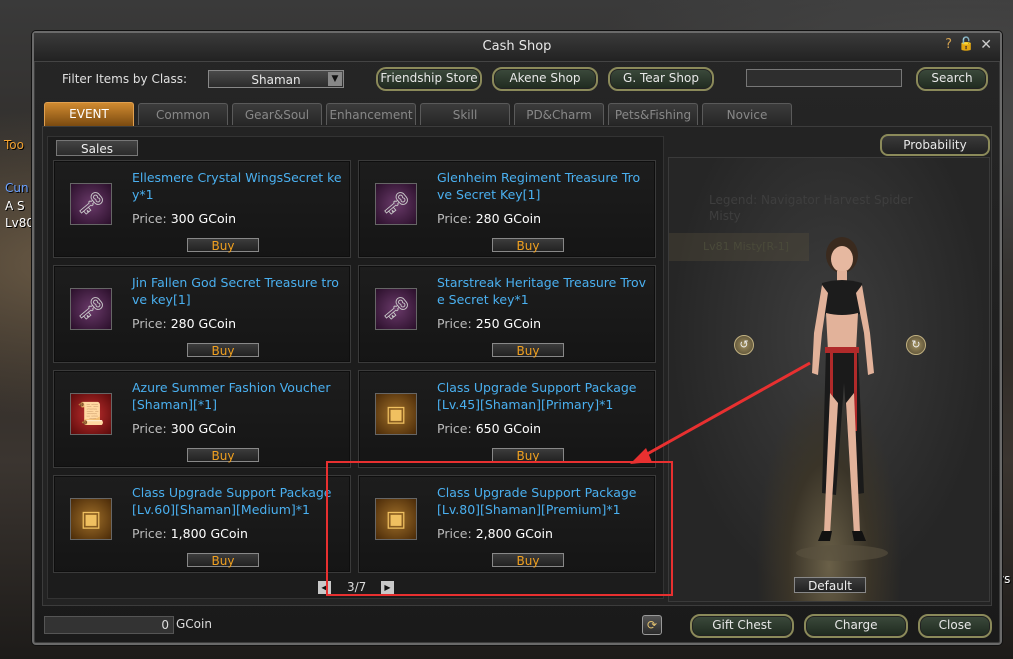  I want to click on prev-page-button: ◀, so click(324, 587).